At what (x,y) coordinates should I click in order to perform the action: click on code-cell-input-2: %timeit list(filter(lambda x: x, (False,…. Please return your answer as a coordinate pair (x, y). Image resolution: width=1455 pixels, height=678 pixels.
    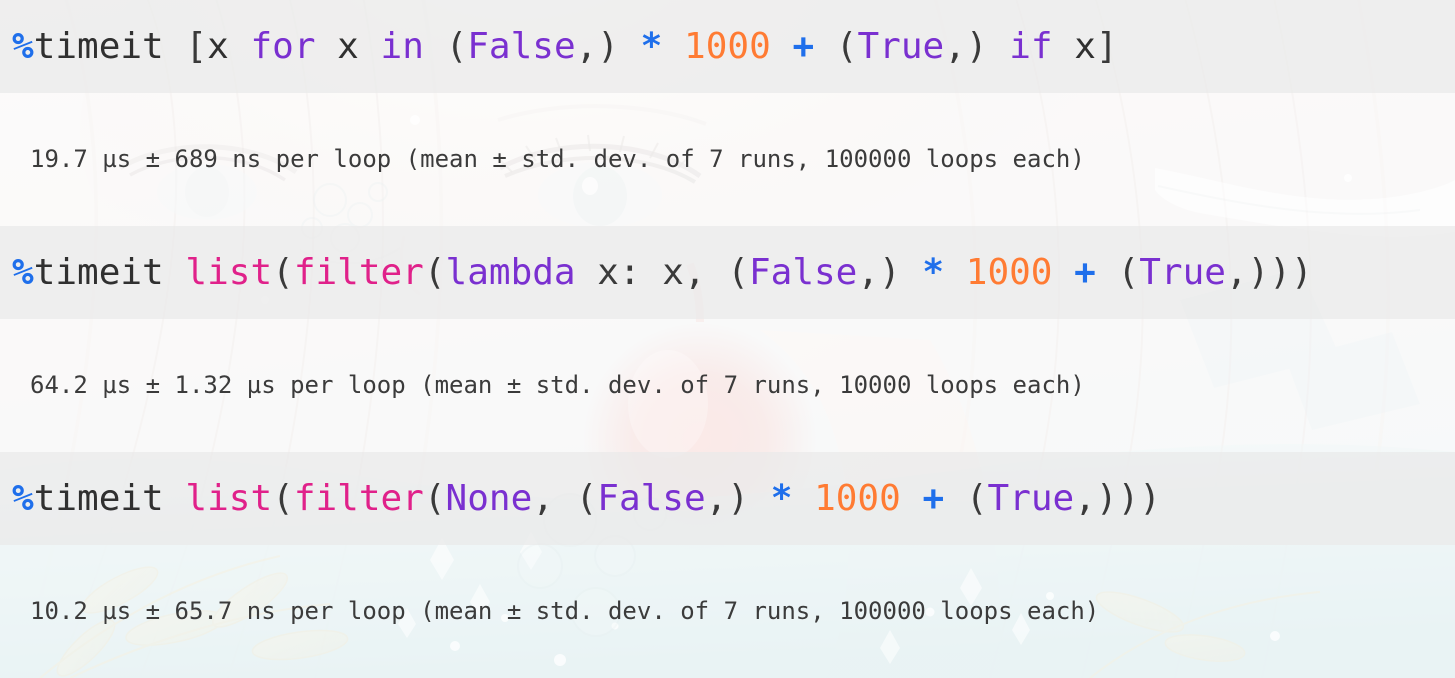
    Looking at the image, I should click on (727, 272).